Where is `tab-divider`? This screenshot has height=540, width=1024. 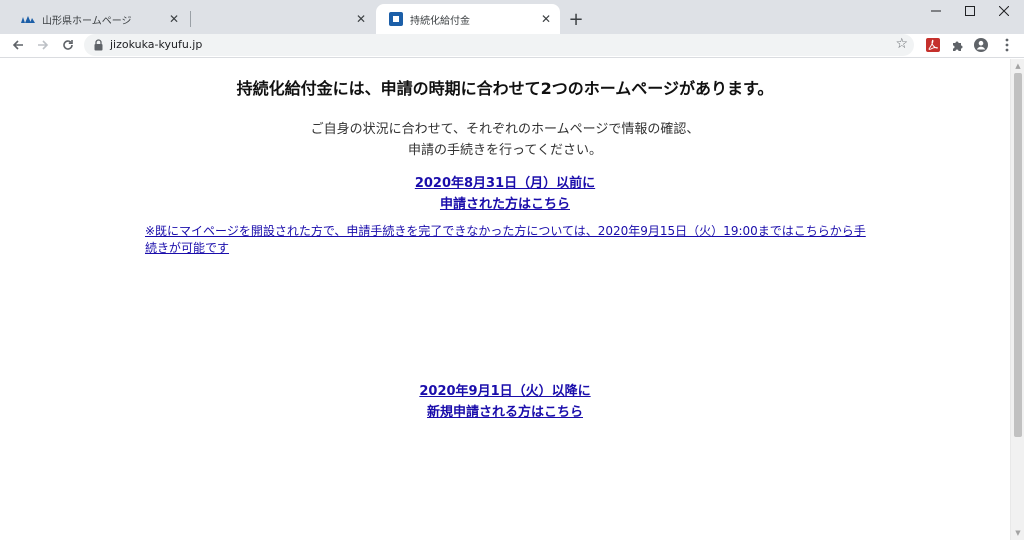
tab-divider is located at coordinates (190, 19).